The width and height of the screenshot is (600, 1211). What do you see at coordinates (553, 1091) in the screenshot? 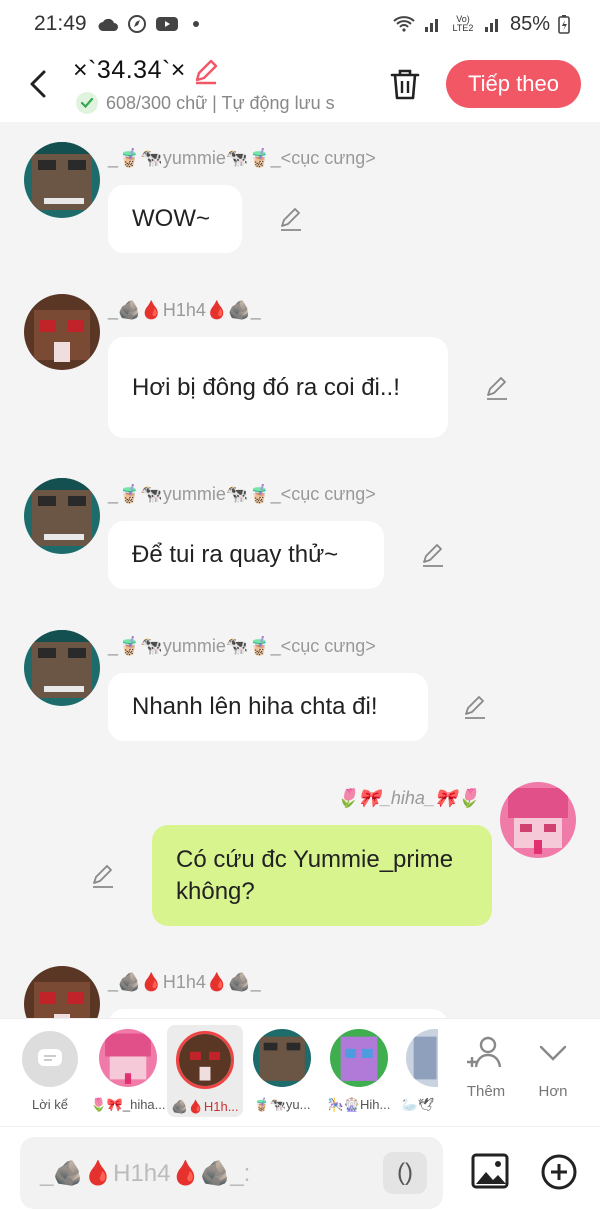
I see `more-label: Hơn` at bounding box center [553, 1091].